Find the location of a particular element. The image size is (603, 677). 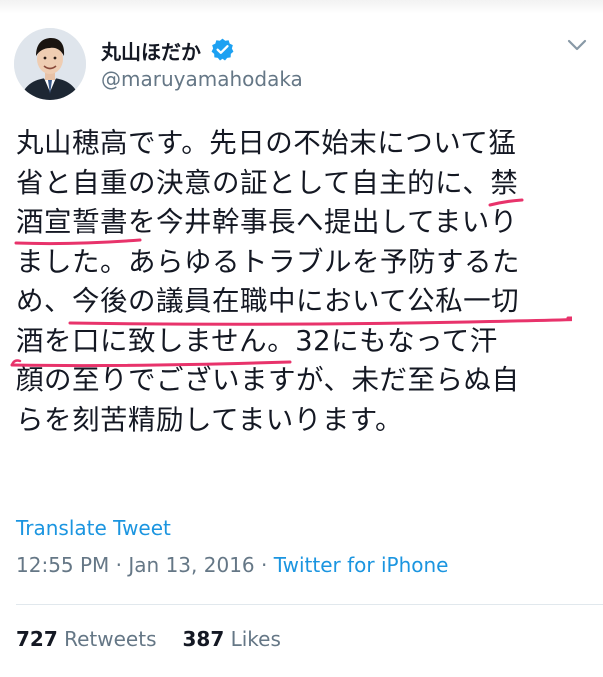

tweet-time: 12:55 PM is located at coordinates (63, 565).